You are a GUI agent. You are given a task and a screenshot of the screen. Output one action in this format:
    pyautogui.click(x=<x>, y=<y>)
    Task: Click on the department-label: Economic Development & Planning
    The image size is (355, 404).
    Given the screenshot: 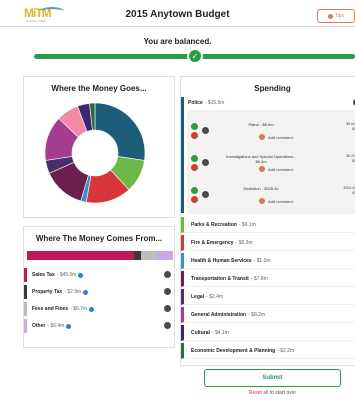 What is the action you would take?
    pyautogui.click(x=233, y=351)
    